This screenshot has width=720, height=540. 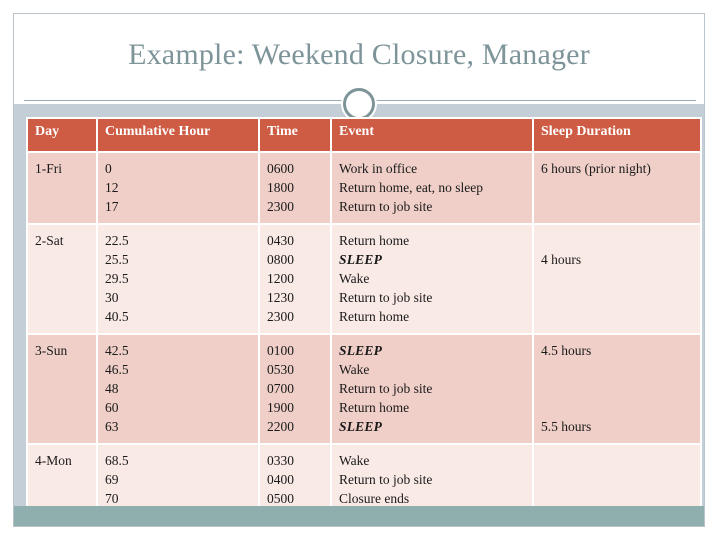 I want to click on cumulative-hours-list: 42.5 46.5 48 60 63, so click(x=179, y=388).